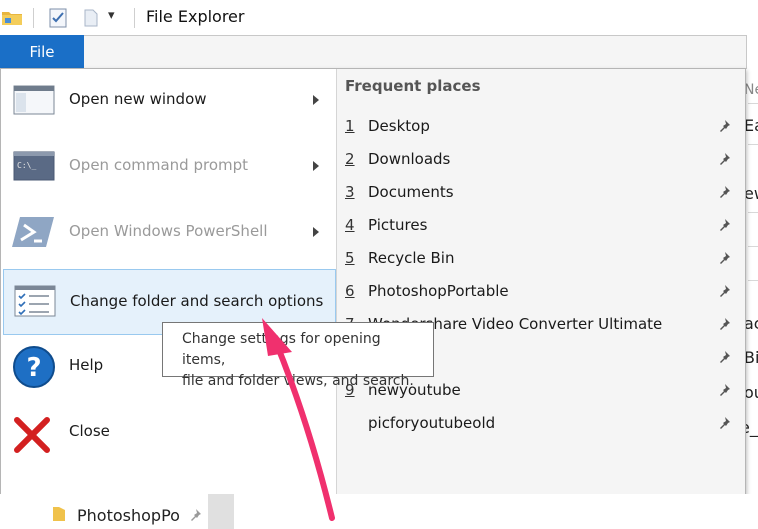  I want to click on annotation-arrow-icon, so click(298, 419).